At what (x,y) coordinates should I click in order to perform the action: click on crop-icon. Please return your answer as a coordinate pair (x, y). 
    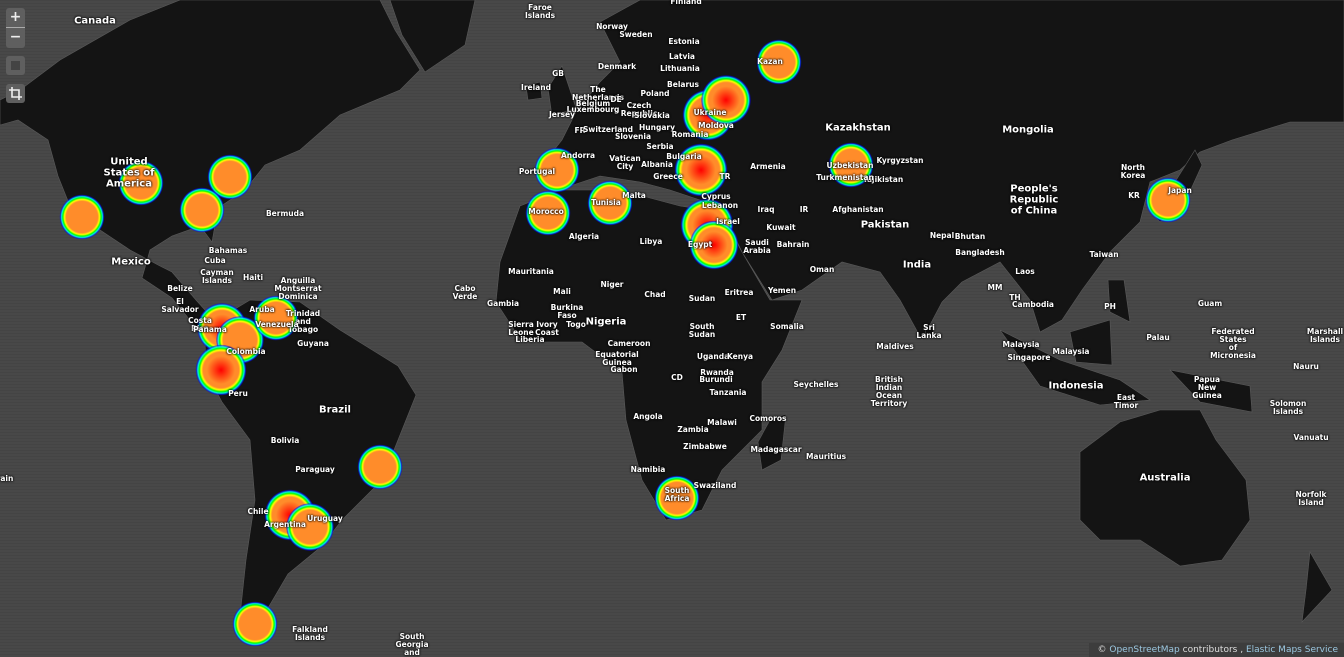
    Looking at the image, I should click on (15, 93).